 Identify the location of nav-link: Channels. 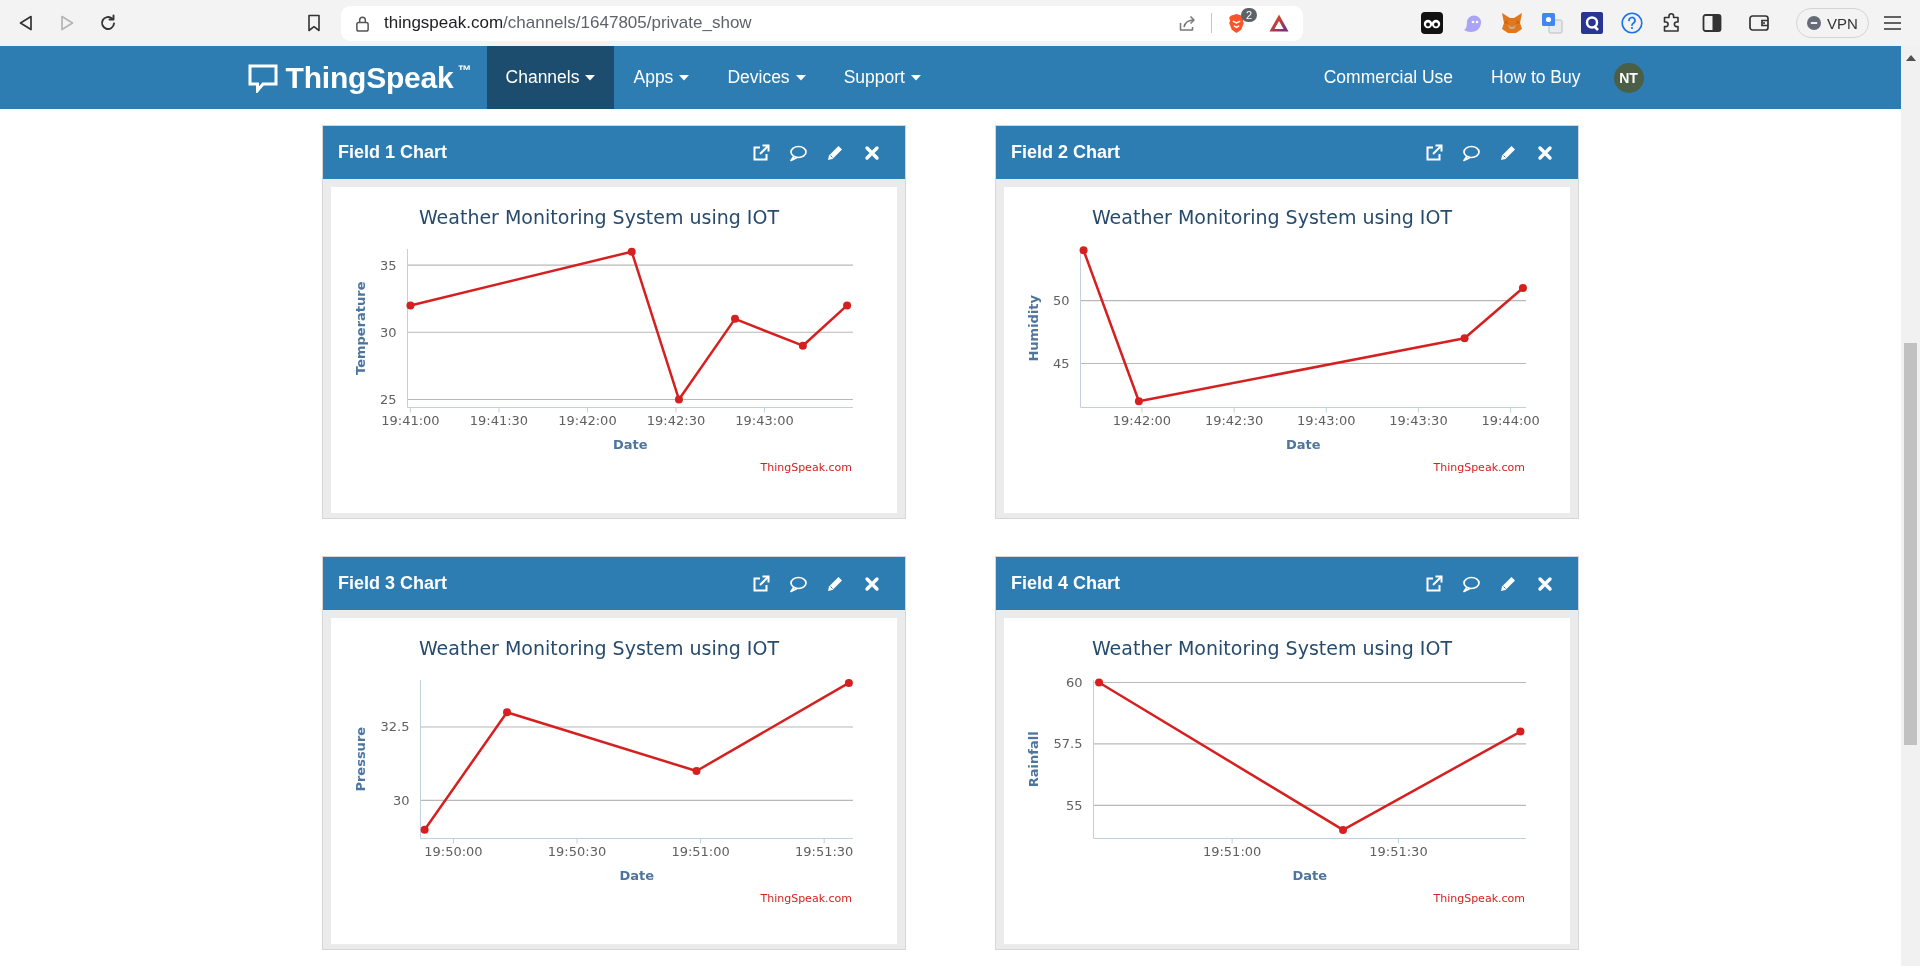
(550, 77).